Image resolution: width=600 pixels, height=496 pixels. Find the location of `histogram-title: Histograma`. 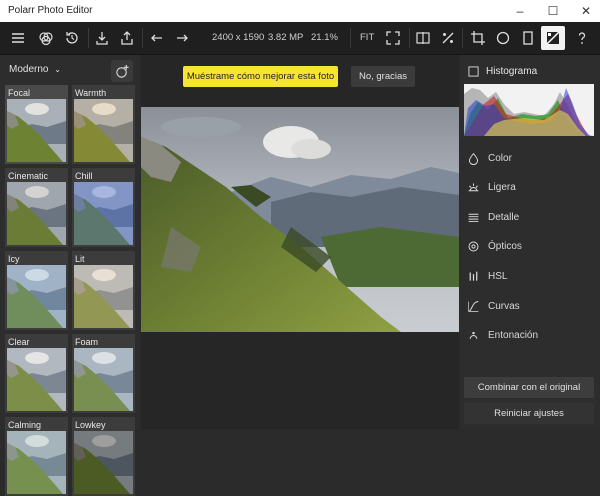

histogram-title: Histograma is located at coordinates (512, 71).